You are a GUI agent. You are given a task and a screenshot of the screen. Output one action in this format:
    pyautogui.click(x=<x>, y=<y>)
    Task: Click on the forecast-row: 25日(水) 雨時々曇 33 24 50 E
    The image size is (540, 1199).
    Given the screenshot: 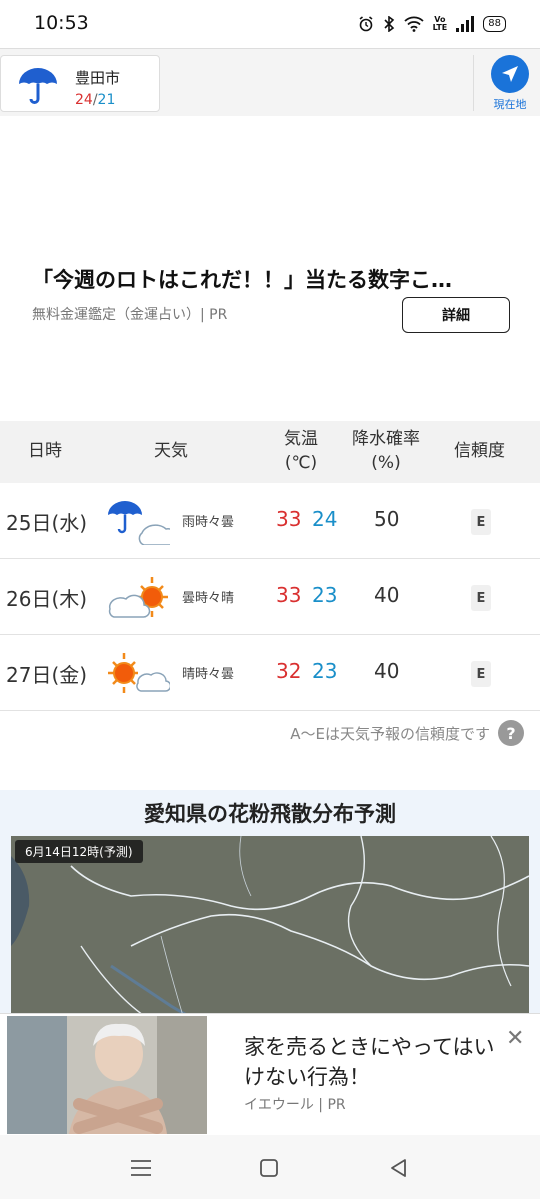 What is the action you would take?
    pyautogui.click(x=270, y=521)
    